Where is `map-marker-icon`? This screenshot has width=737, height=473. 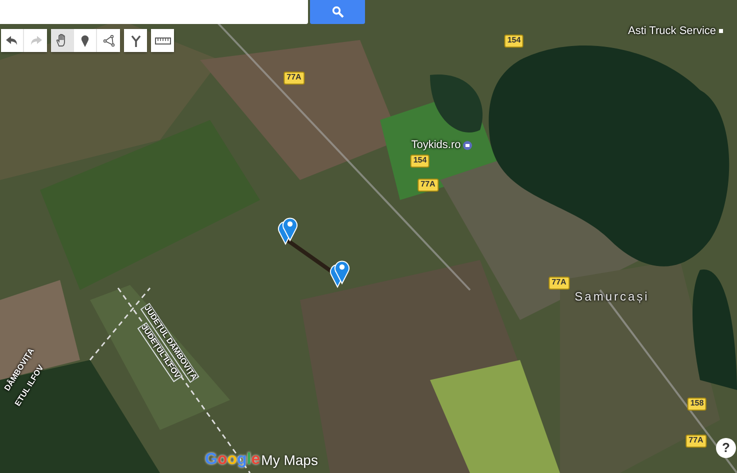
map-marker-icon is located at coordinates (85, 40).